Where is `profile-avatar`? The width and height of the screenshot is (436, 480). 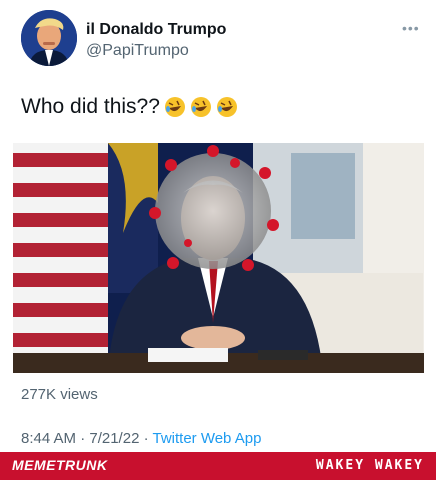 profile-avatar is located at coordinates (49, 38).